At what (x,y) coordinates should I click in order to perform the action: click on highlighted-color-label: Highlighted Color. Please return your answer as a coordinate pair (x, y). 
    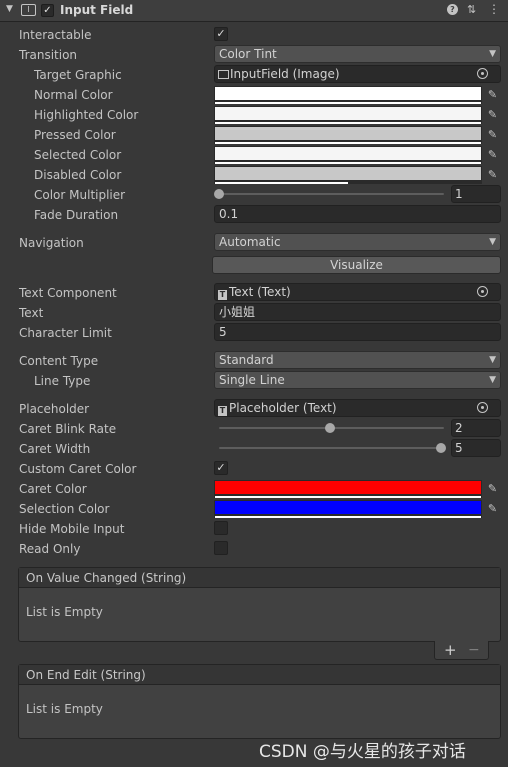
    Looking at the image, I should click on (86, 115).